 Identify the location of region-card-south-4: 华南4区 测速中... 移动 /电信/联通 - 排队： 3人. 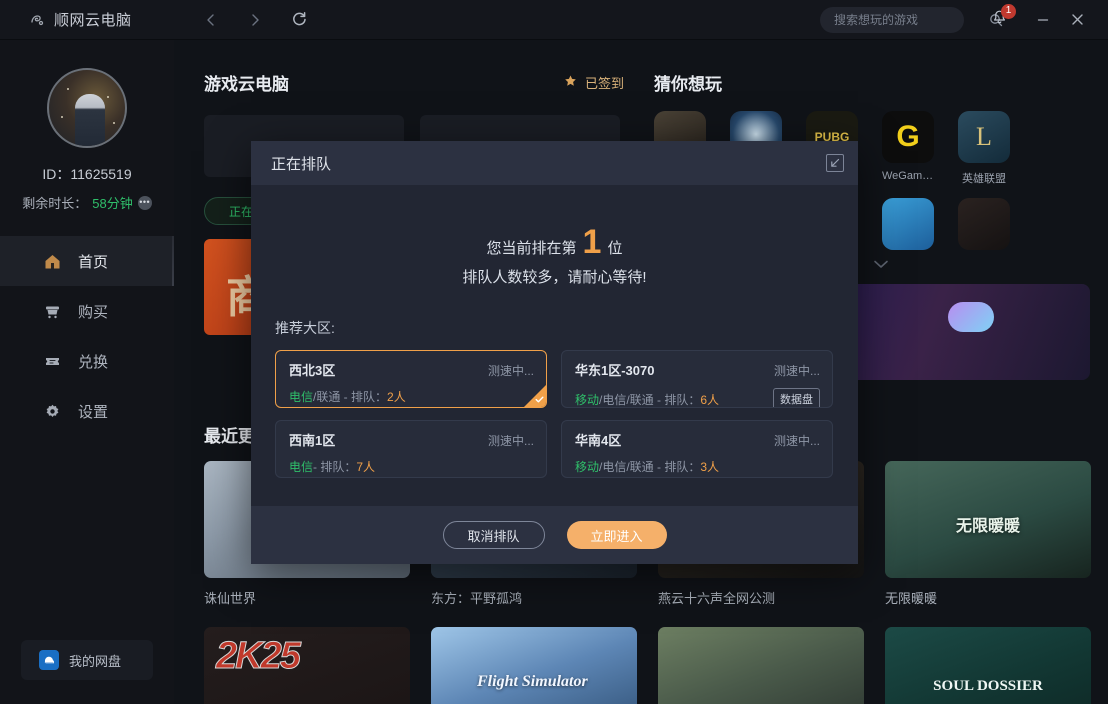
(697, 449).